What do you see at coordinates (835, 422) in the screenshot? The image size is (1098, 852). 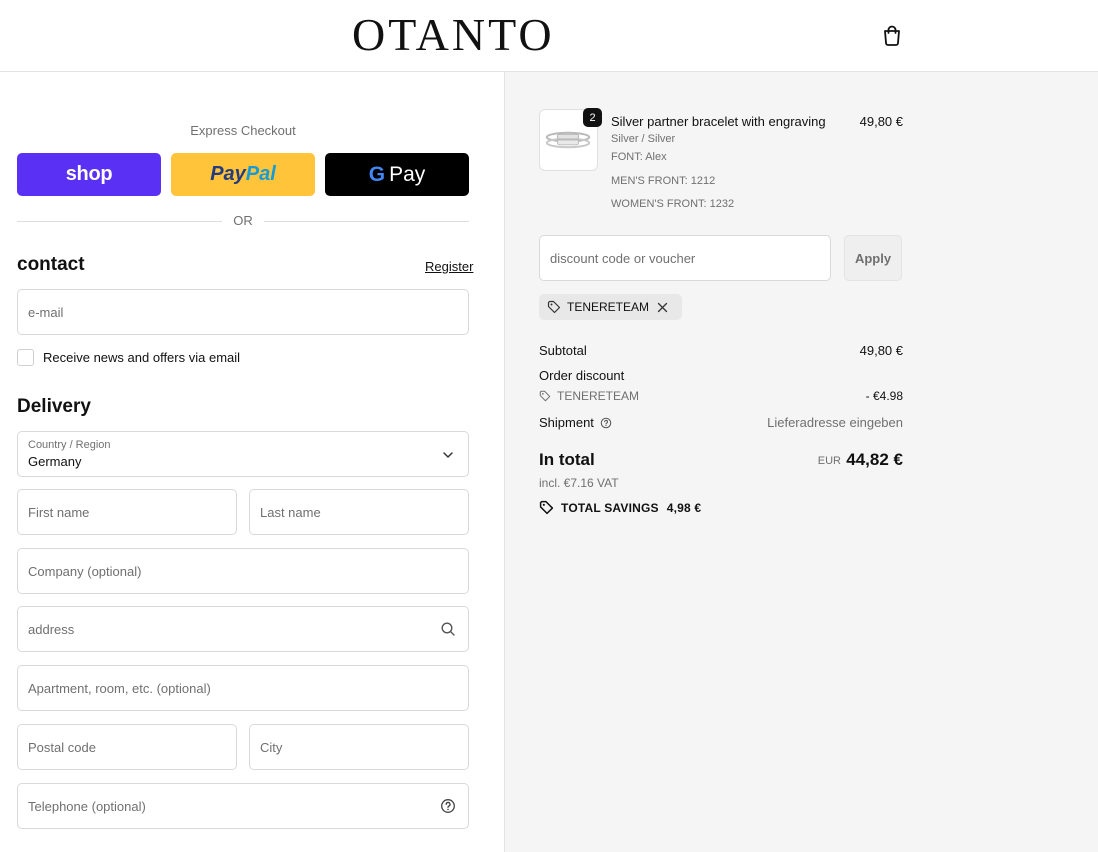 I see `shipment-value: Lieferadresse eingeben` at bounding box center [835, 422].